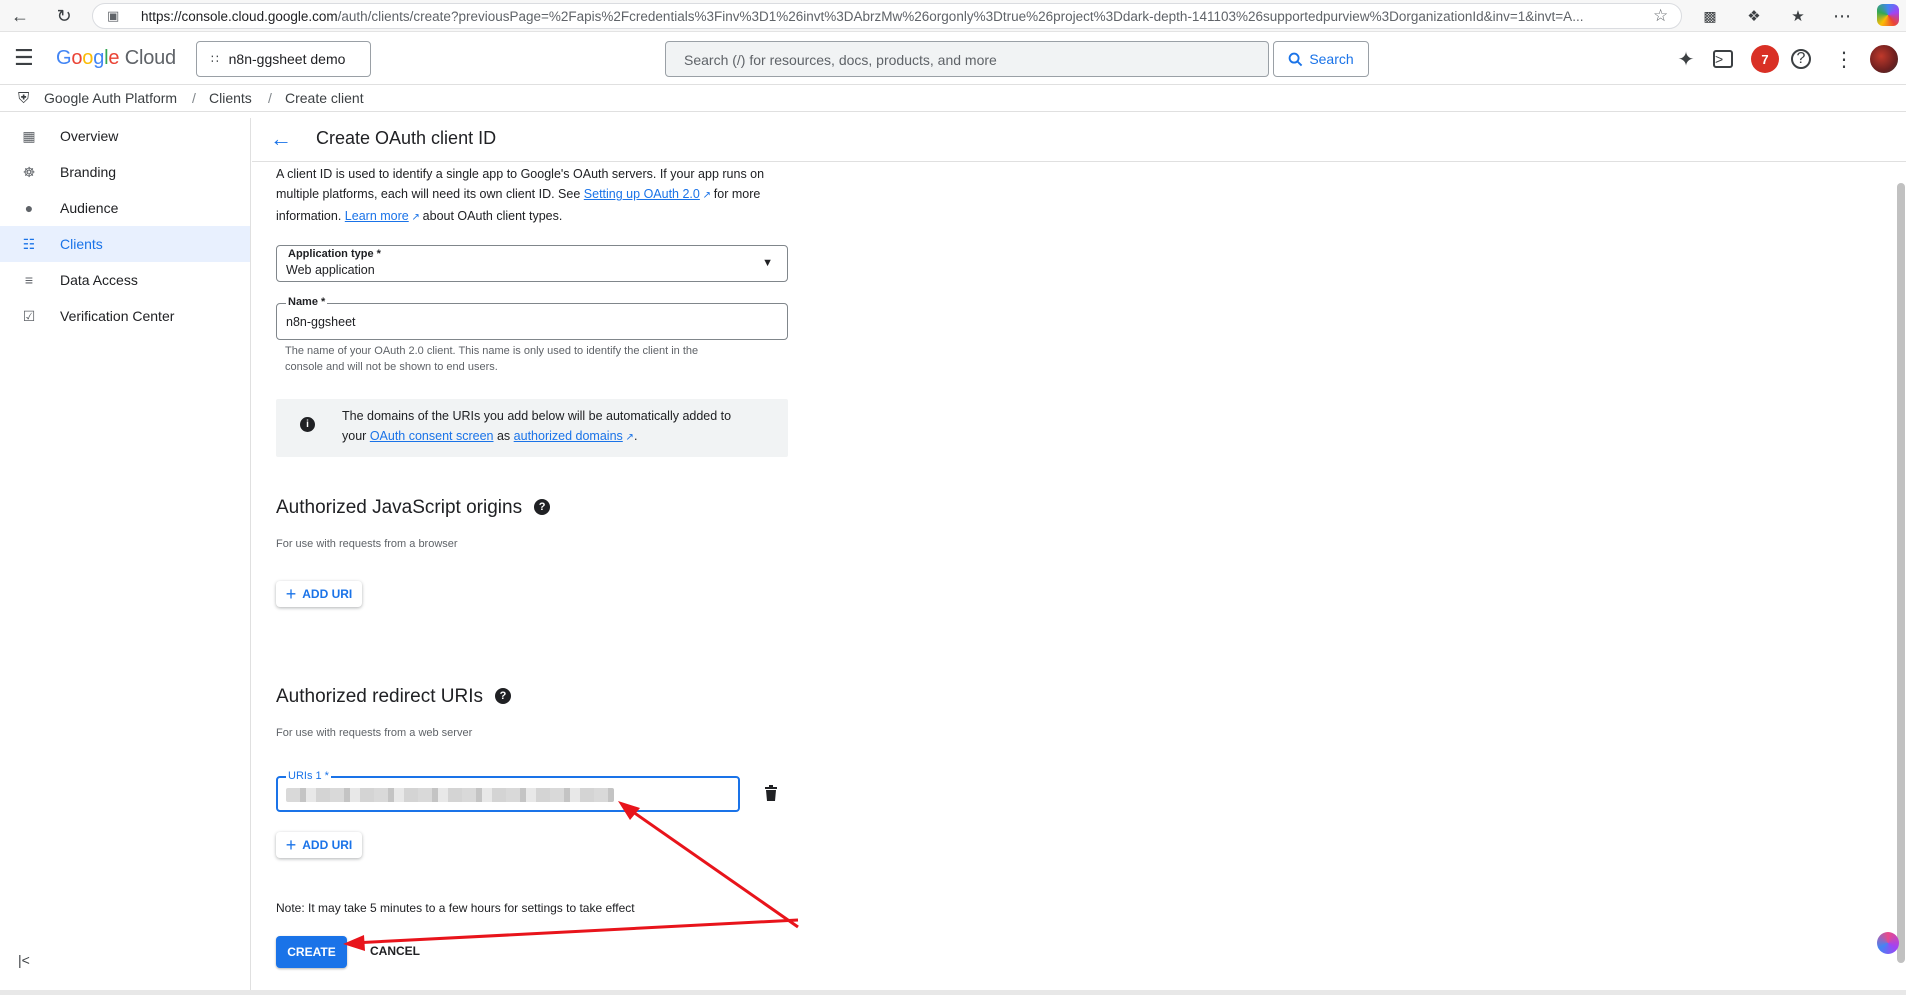  Describe the element at coordinates (1901, 573) in the screenshot. I see `scrollbar` at that location.